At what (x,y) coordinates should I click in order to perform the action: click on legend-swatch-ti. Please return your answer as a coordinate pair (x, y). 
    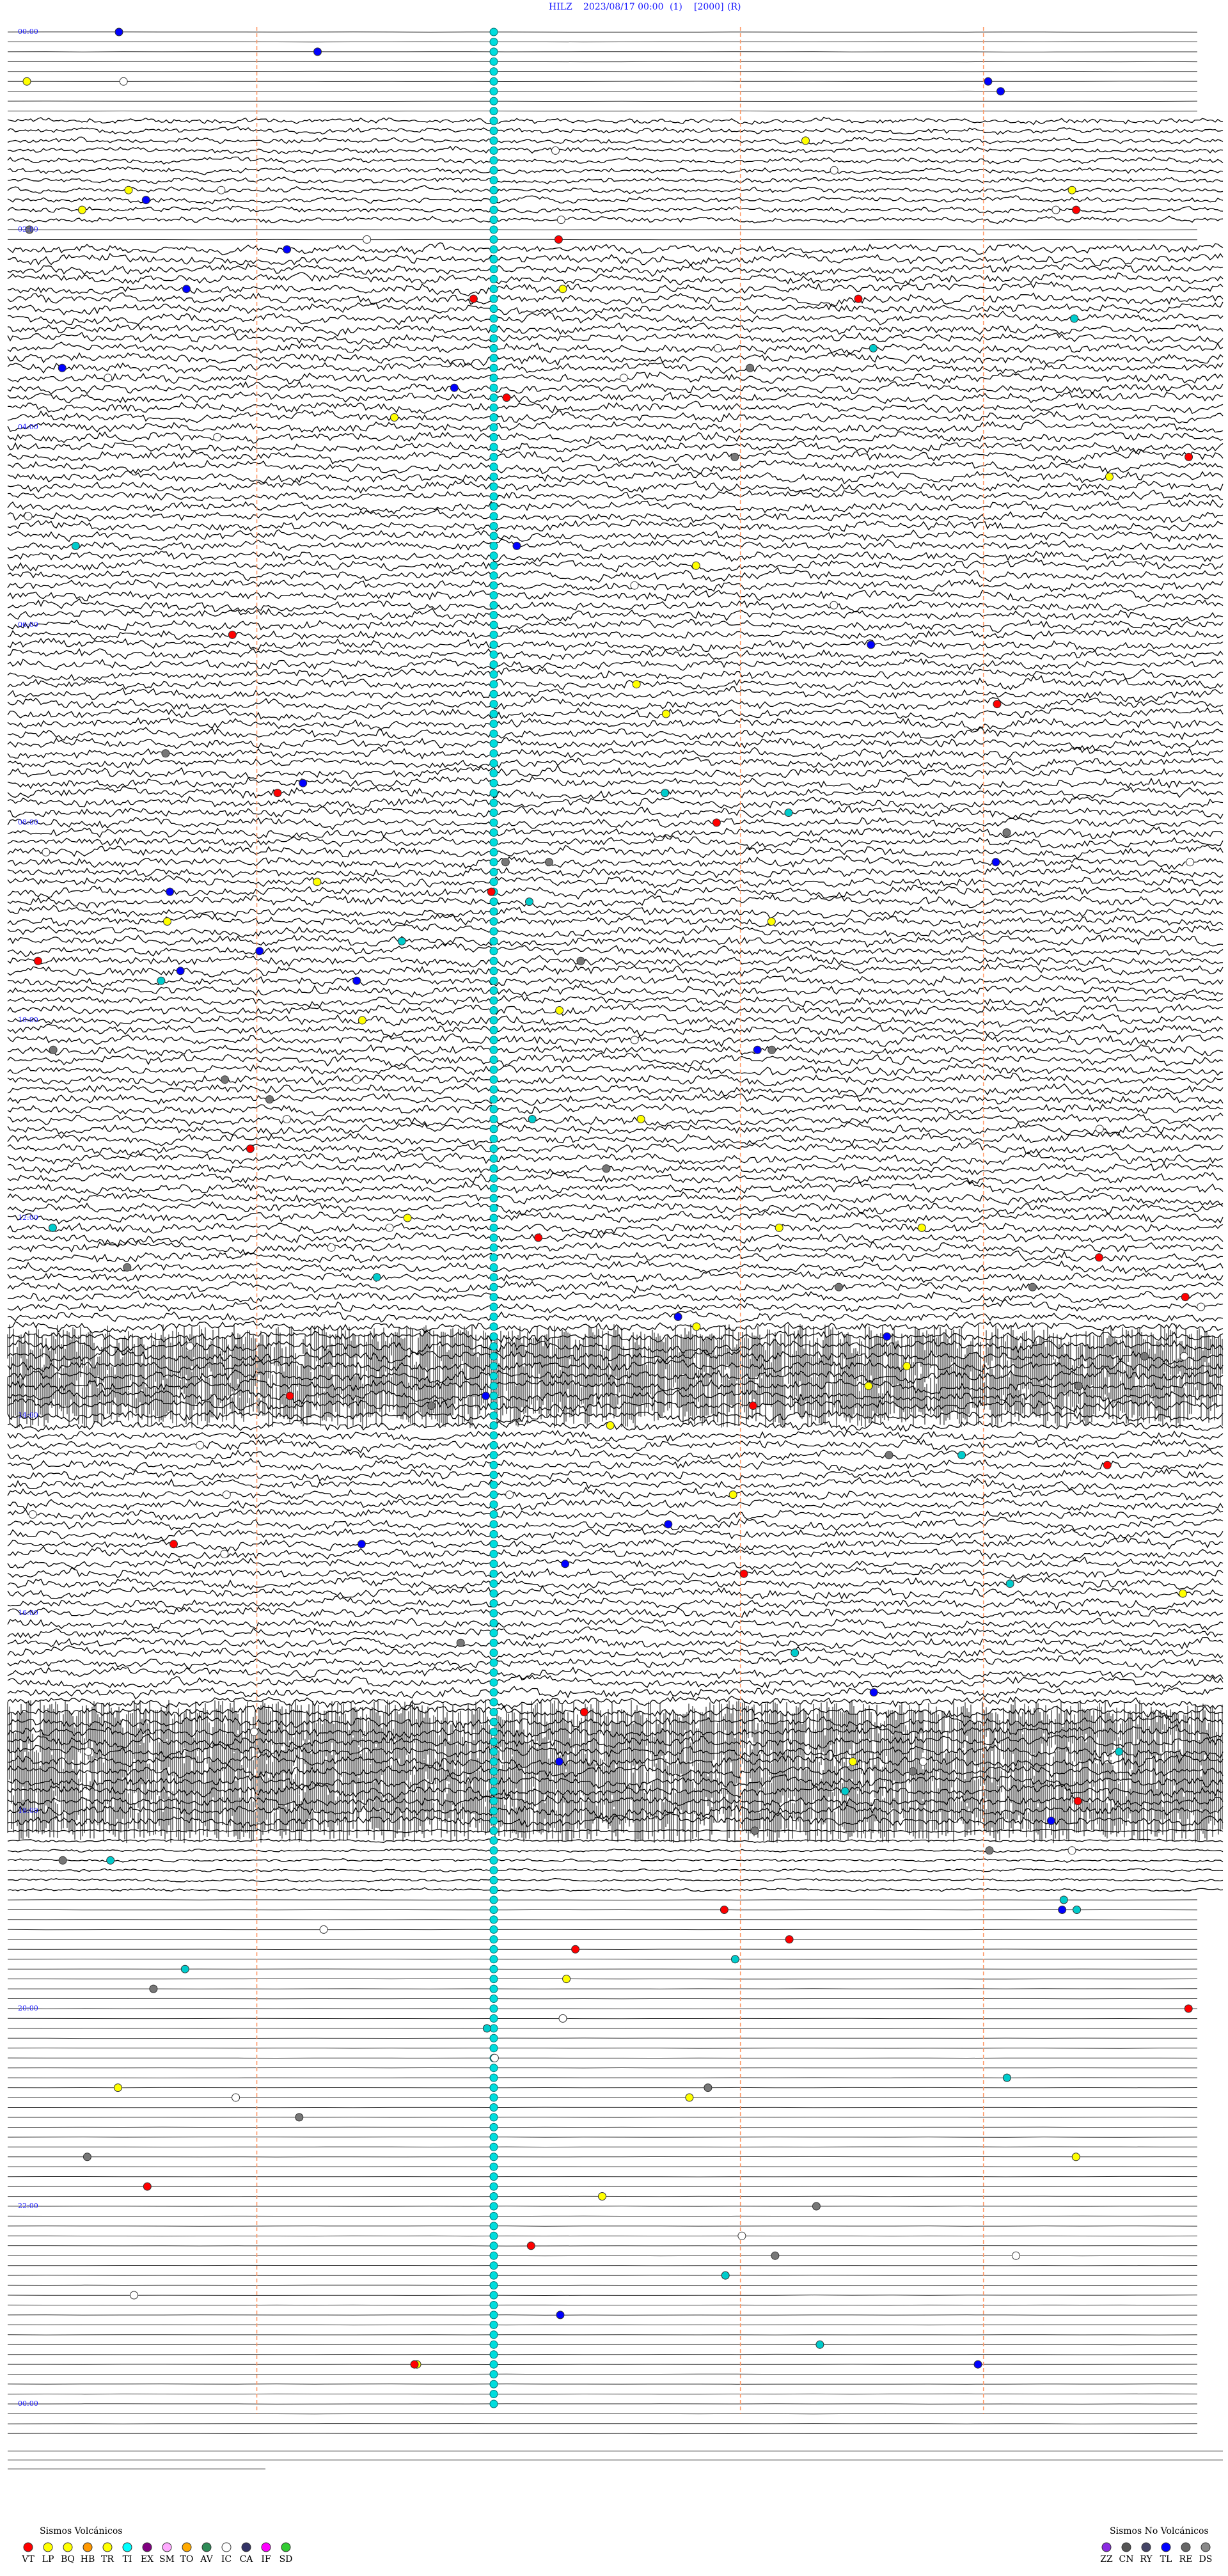
    Looking at the image, I should click on (127, 2547).